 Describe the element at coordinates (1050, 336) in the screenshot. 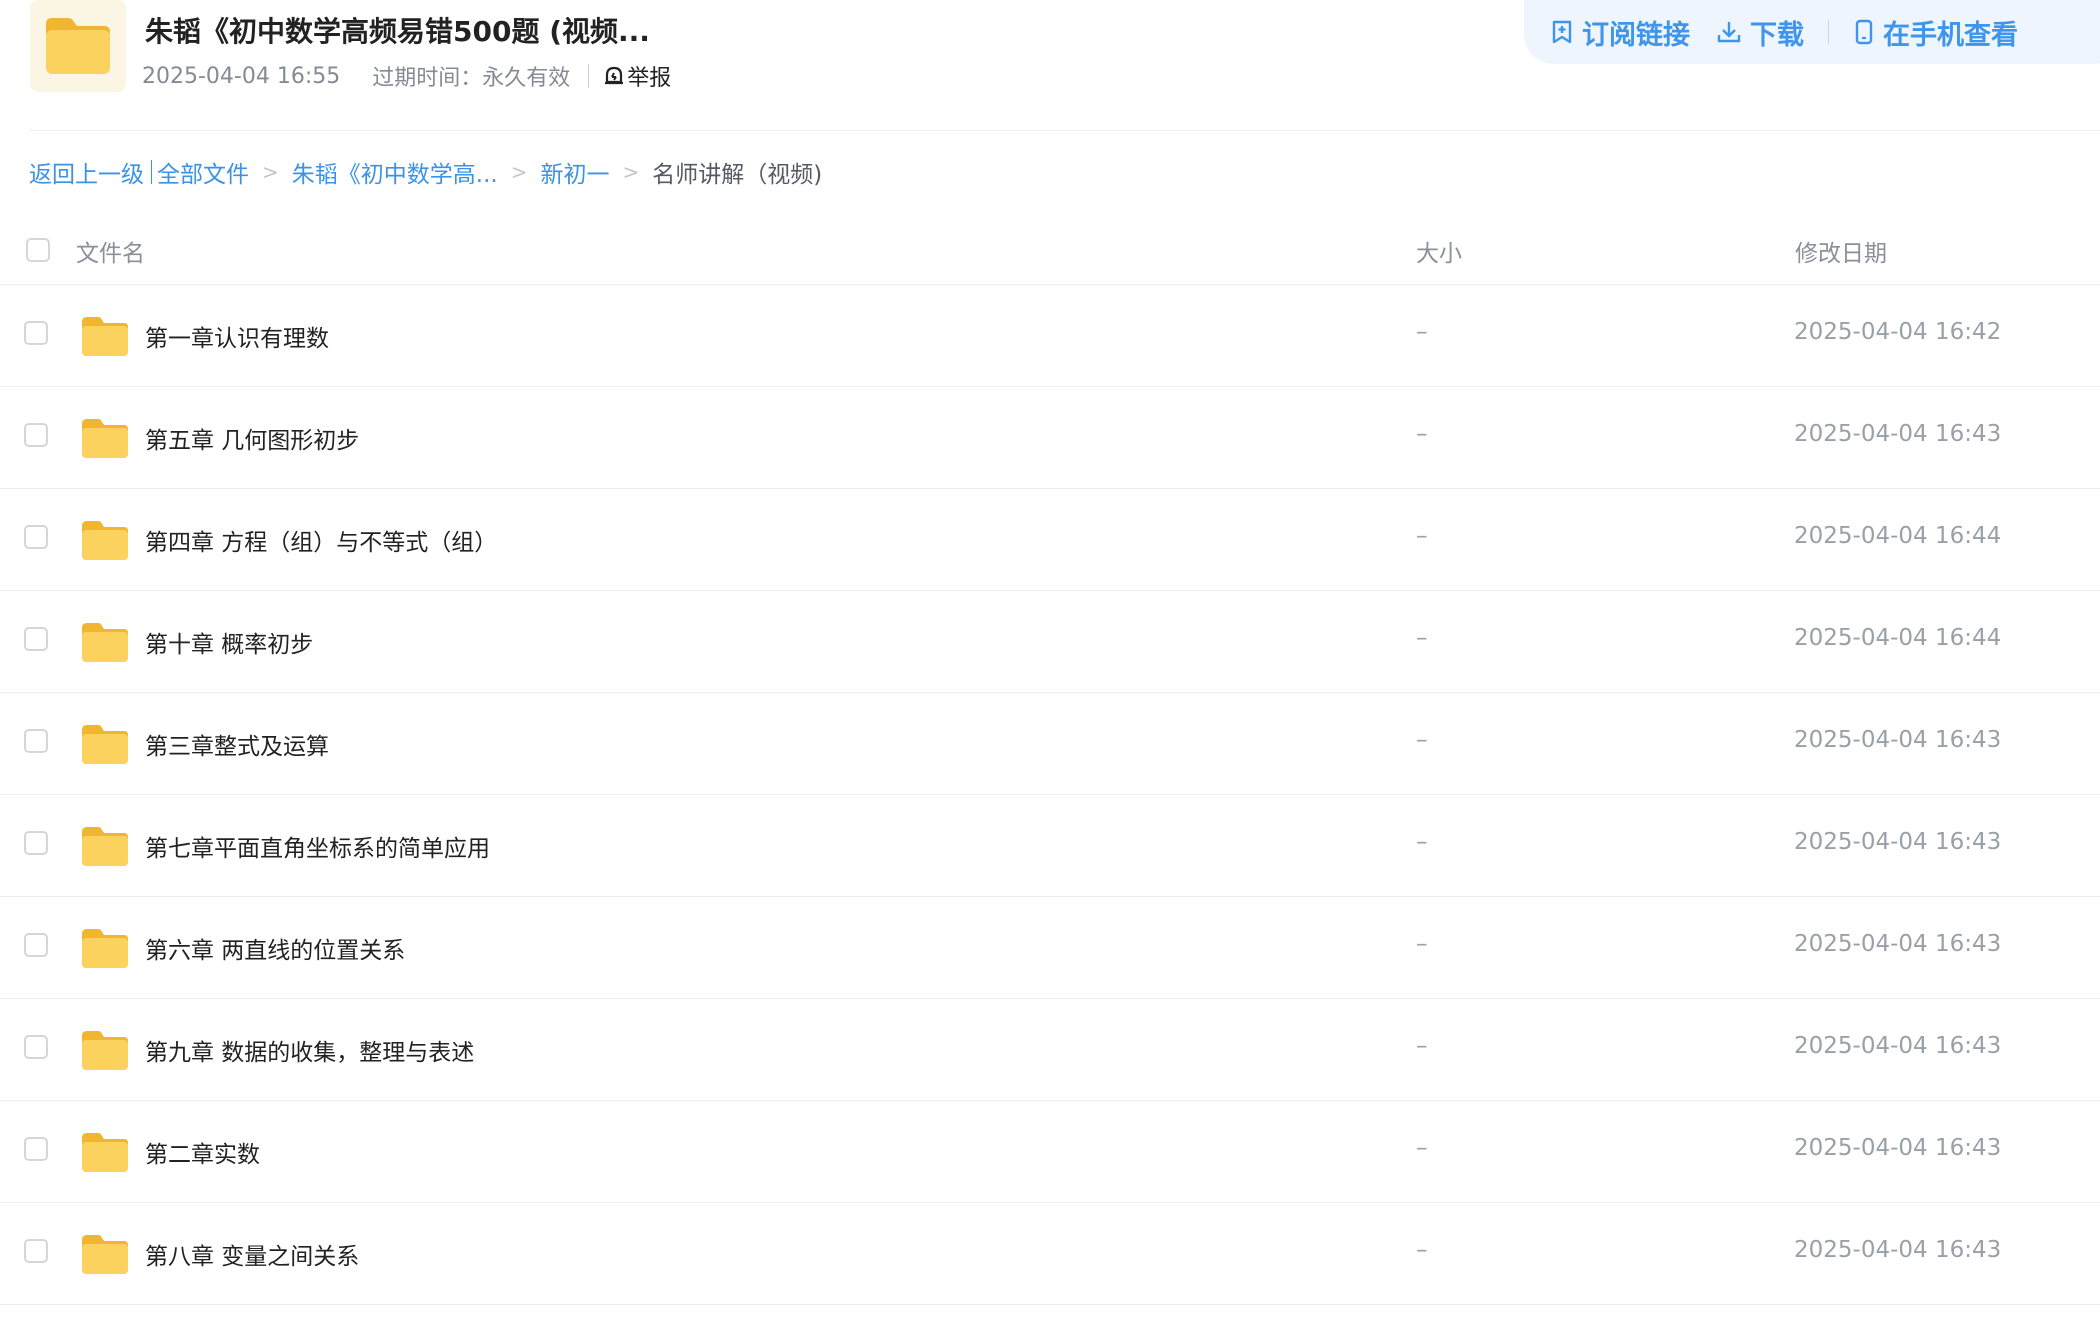

I see `table-row: 第一章认识有理数 – 2025-04-04 16:42` at that location.